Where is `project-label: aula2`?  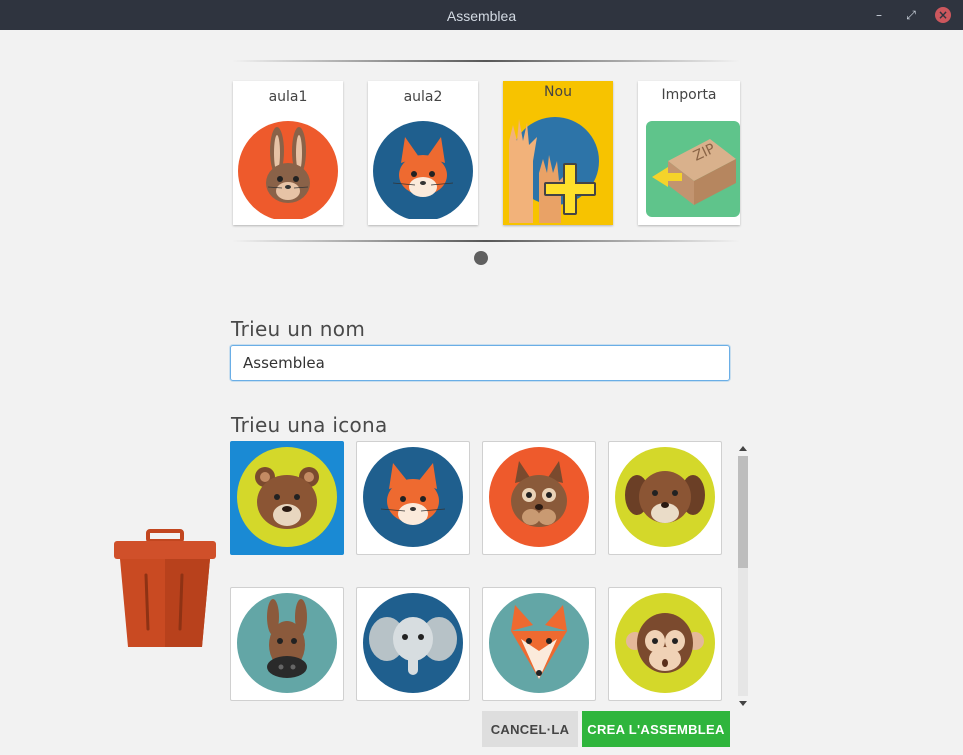
project-label: aula2 is located at coordinates (423, 97).